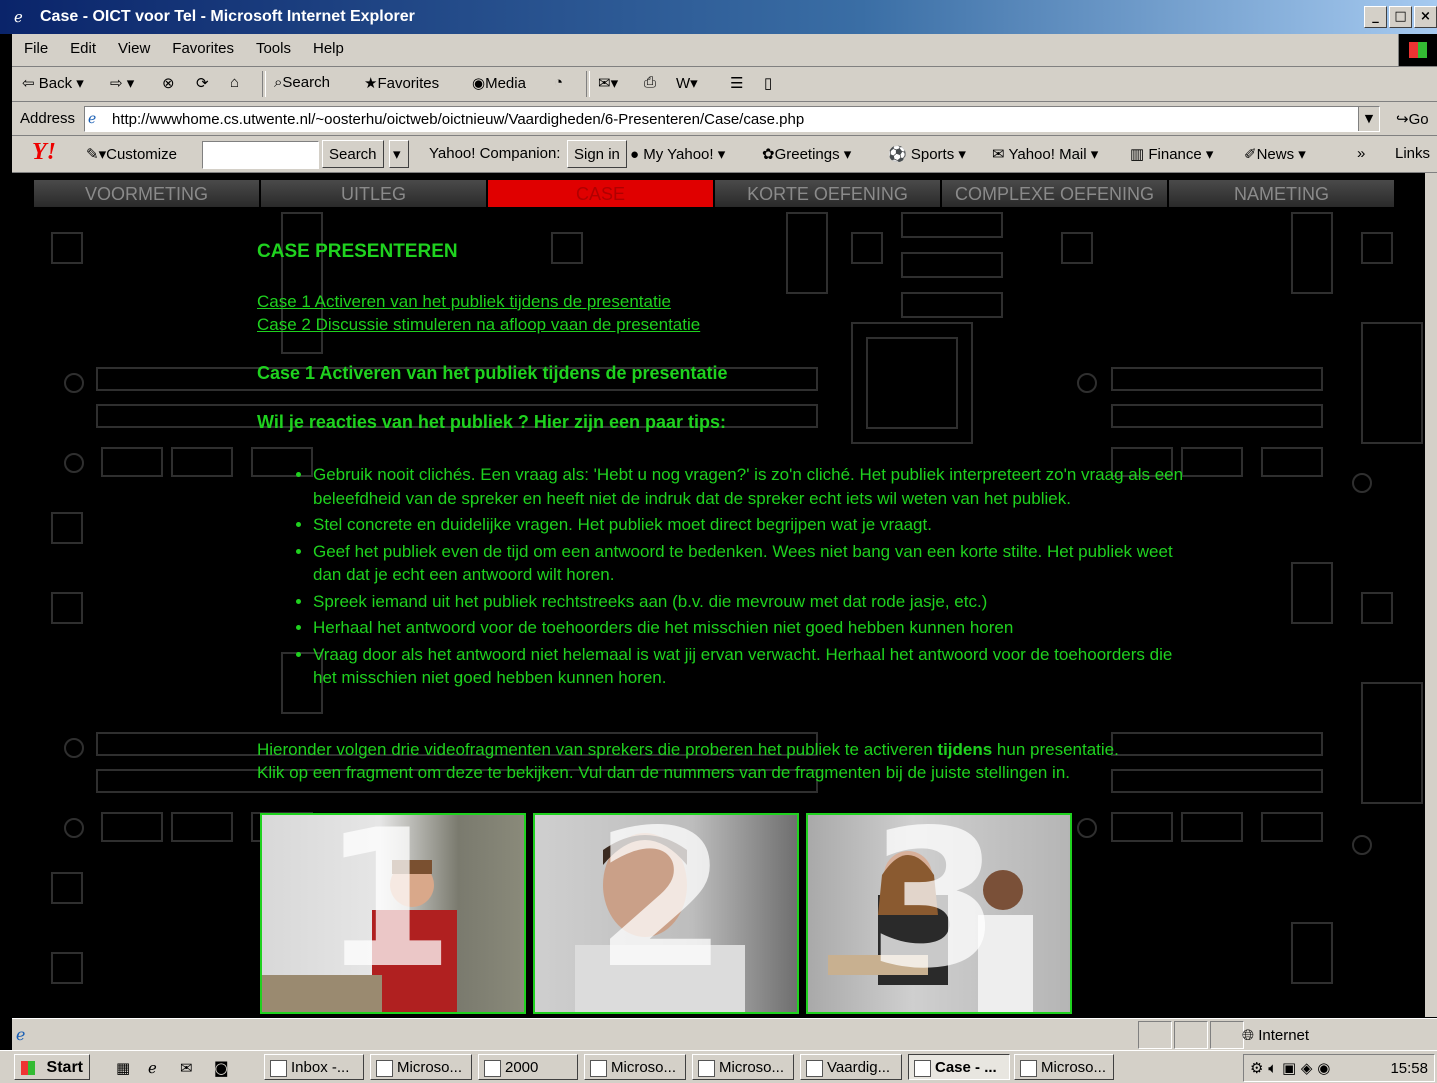 Image resolution: width=1437 pixels, height=1083 pixels. What do you see at coordinates (278, 1068) in the screenshot?
I see `outlook-icon` at bounding box center [278, 1068].